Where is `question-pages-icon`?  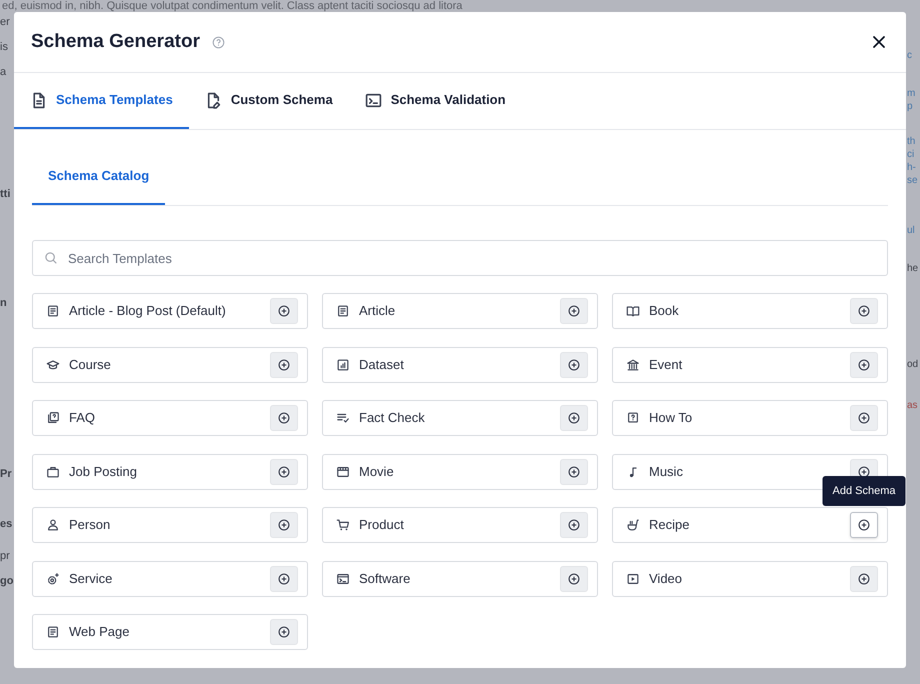
question-pages-icon is located at coordinates (53, 418).